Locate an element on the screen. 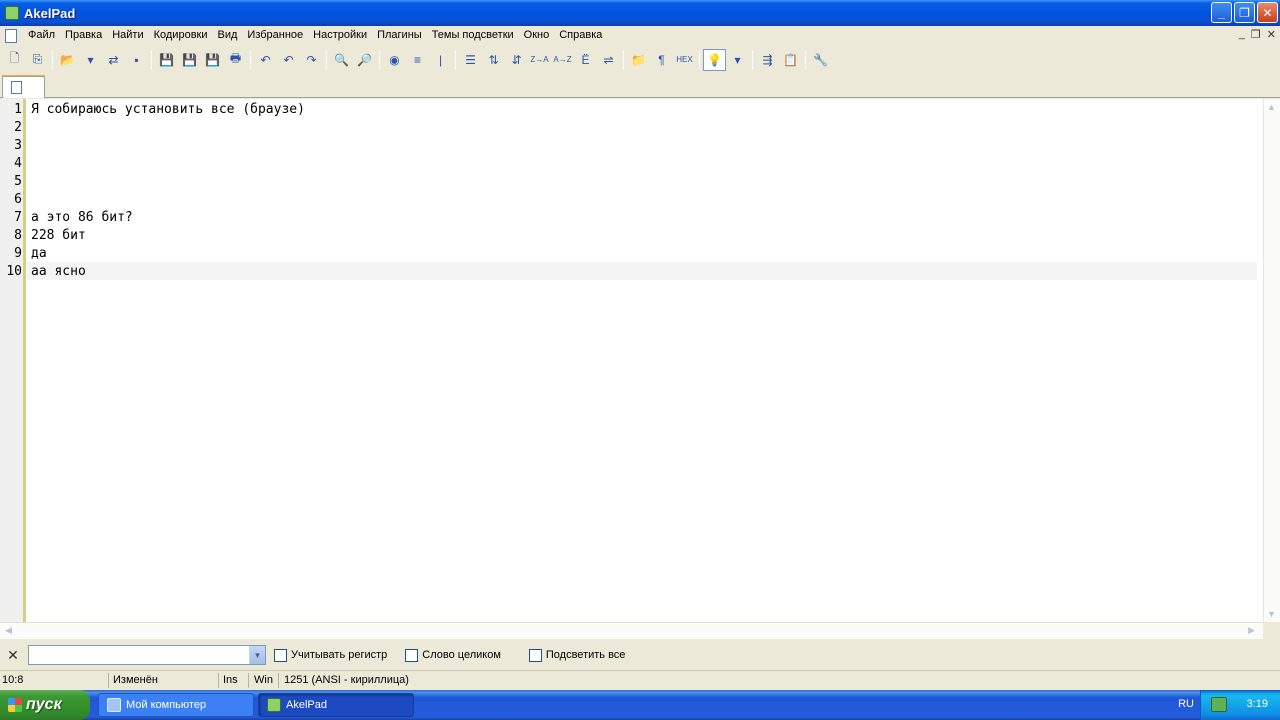 Image resolution: width=1280 pixels, height=720 pixels. close-button: ✕ is located at coordinates (1267, 12).